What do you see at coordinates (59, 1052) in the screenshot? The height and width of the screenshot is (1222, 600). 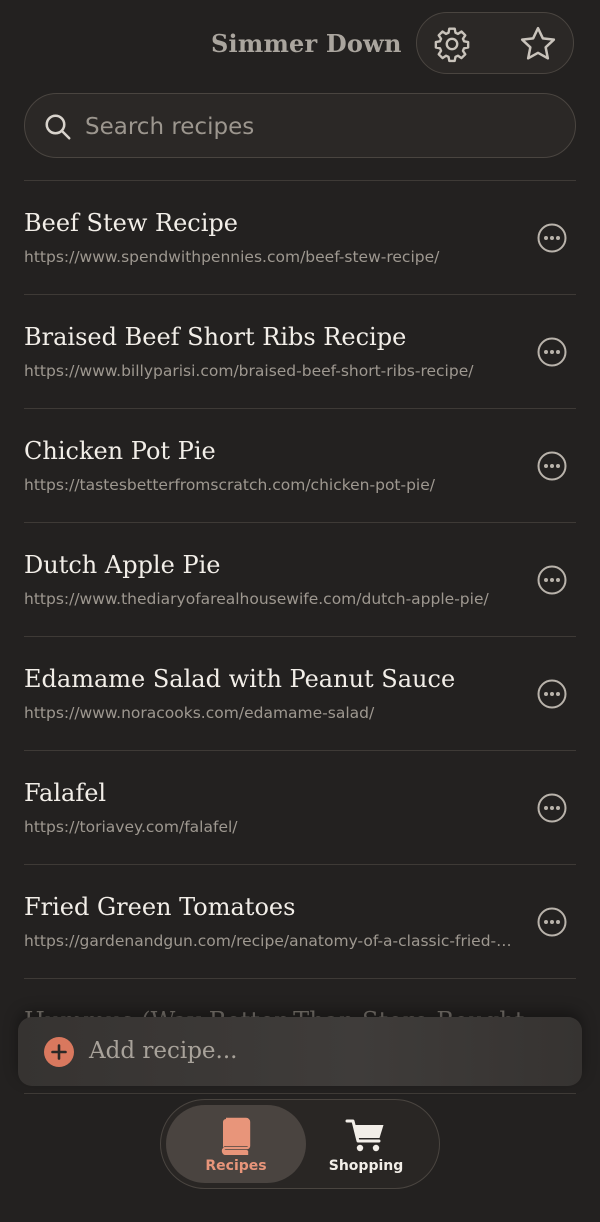 I see `plus-circle-icon` at bounding box center [59, 1052].